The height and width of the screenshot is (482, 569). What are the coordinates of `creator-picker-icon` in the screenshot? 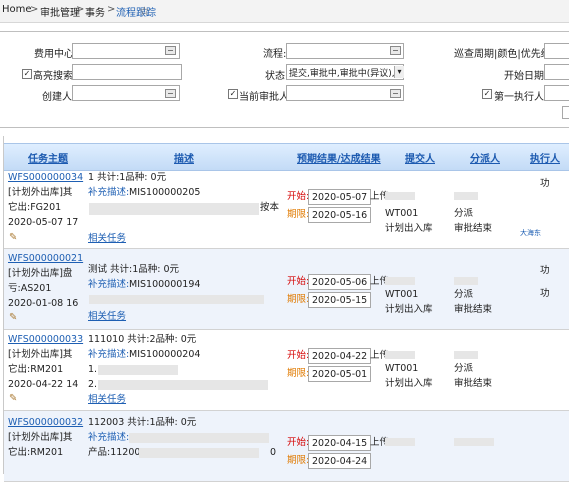 It's located at (170, 93).